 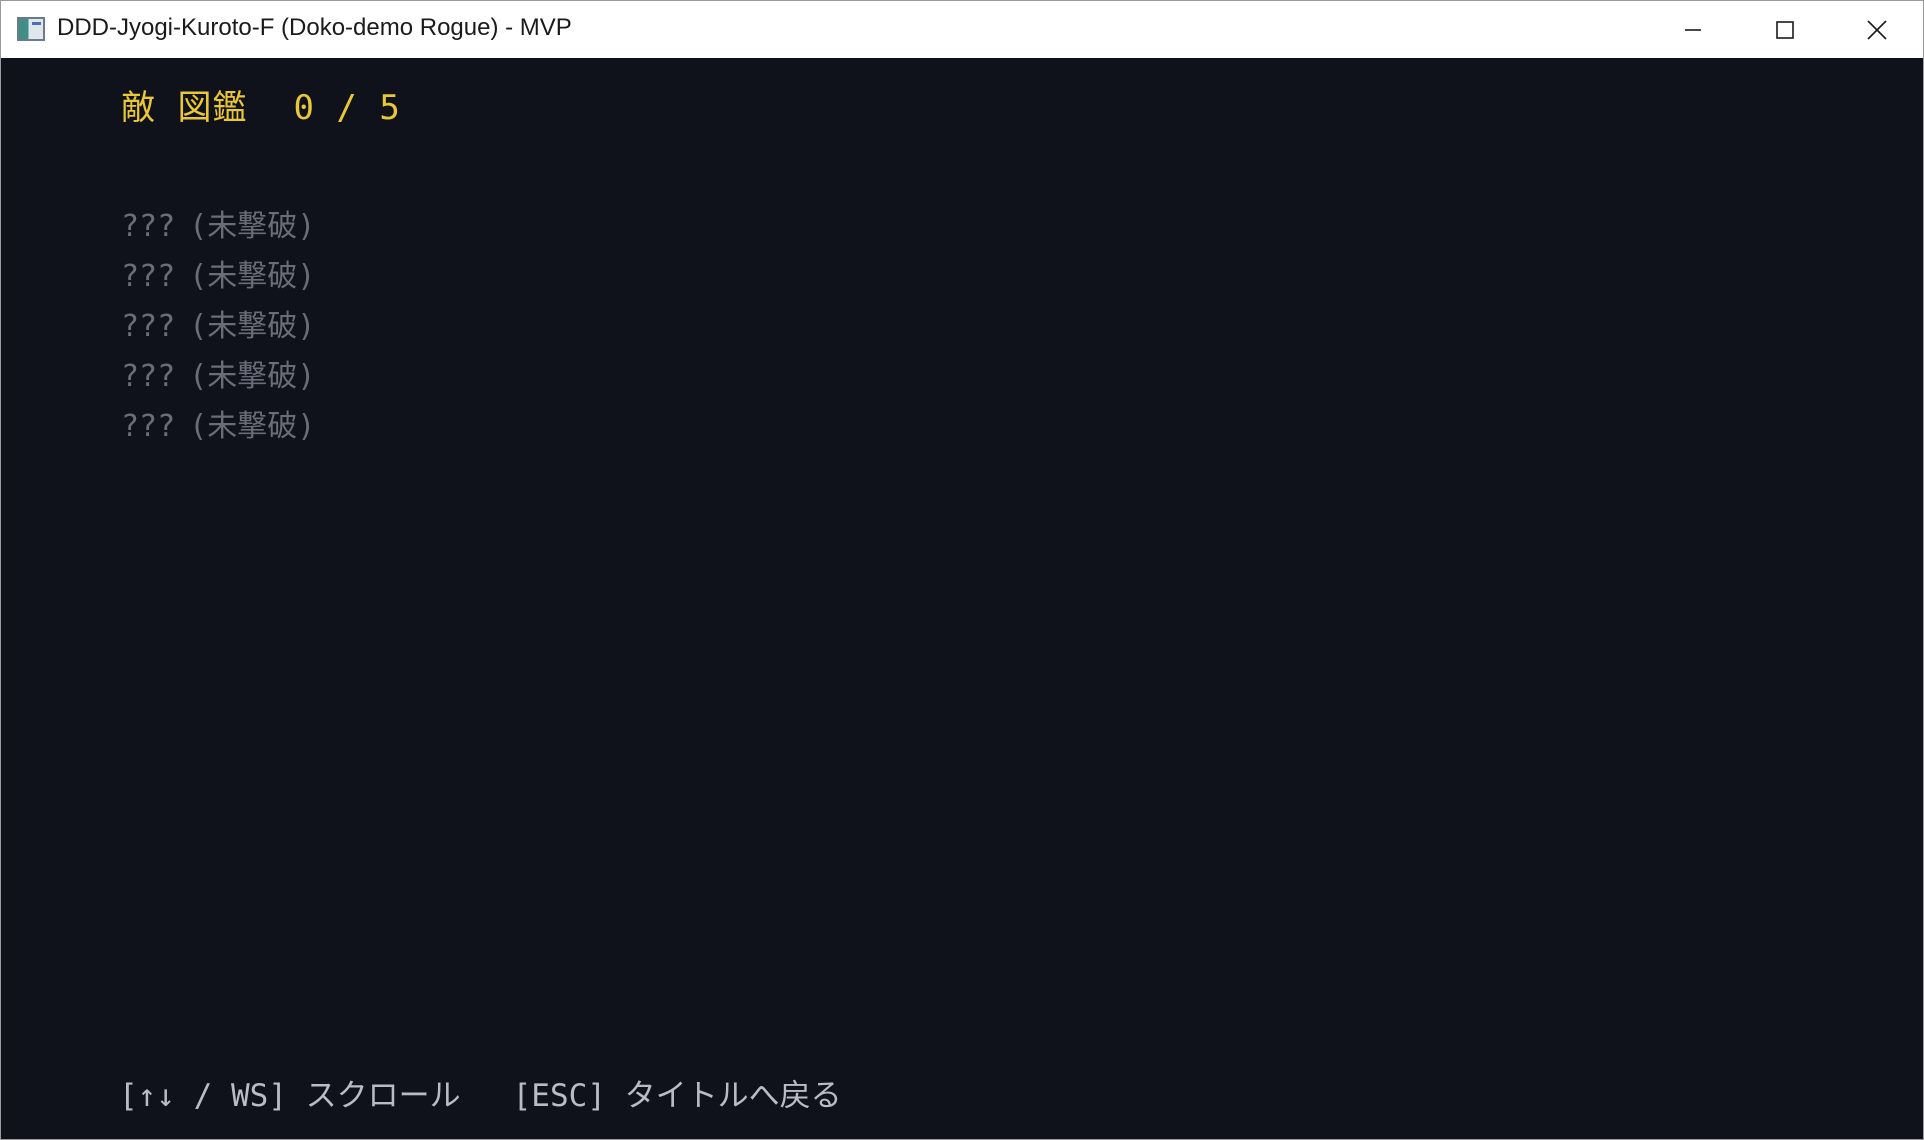 I want to click on bestiary-header: 敵 図鑑 0 / 5, so click(x=261, y=104).